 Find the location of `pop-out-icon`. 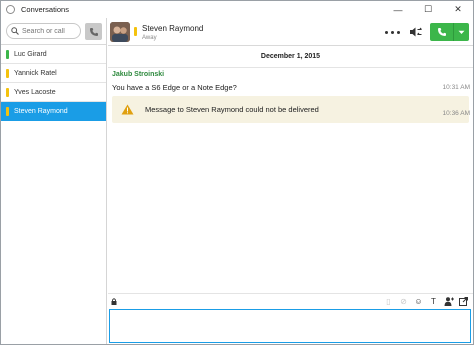

pop-out-icon is located at coordinates (463, 301).